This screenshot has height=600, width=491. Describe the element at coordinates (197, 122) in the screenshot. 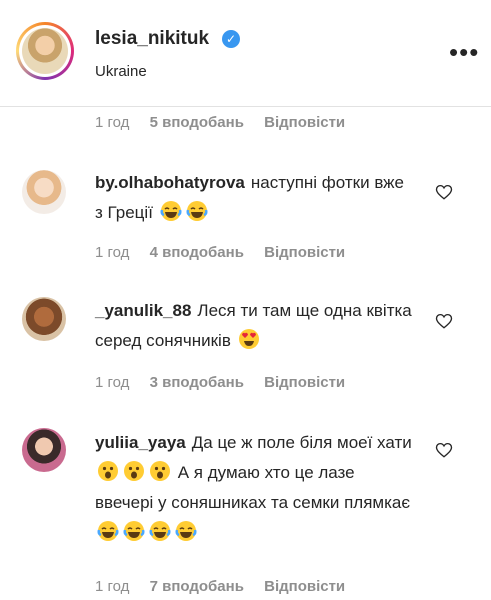

I see `comment-likes: 5 вподобань` at that location.